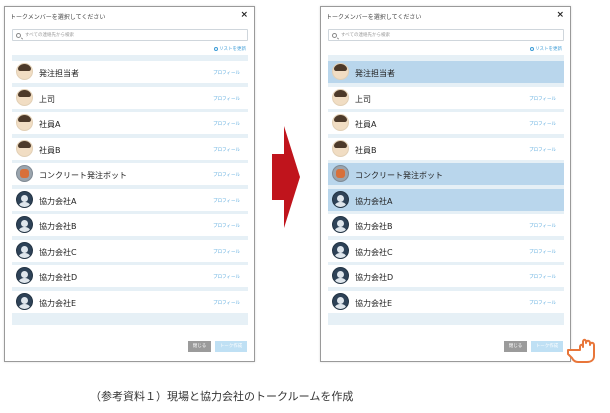  What do you see at coordinates (446, 174) in the screenshot?
I see `member-row: コンクリート発注ボット` at bounding box center [446, 174].